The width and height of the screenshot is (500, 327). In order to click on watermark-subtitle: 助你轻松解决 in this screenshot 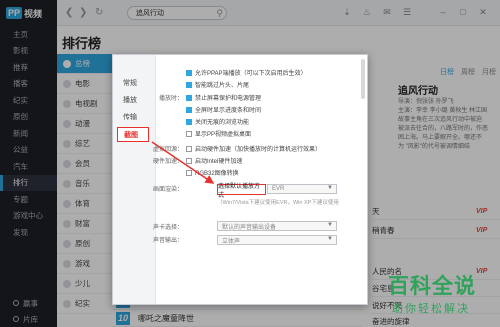, I will do `click(431, 309)`.